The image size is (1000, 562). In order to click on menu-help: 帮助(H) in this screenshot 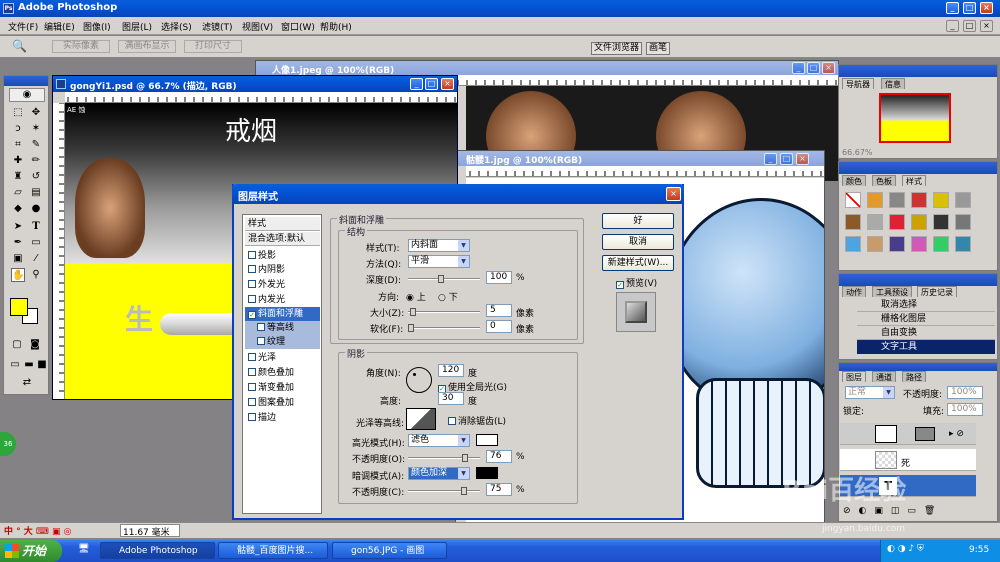, I will do `click(336, 26)`.